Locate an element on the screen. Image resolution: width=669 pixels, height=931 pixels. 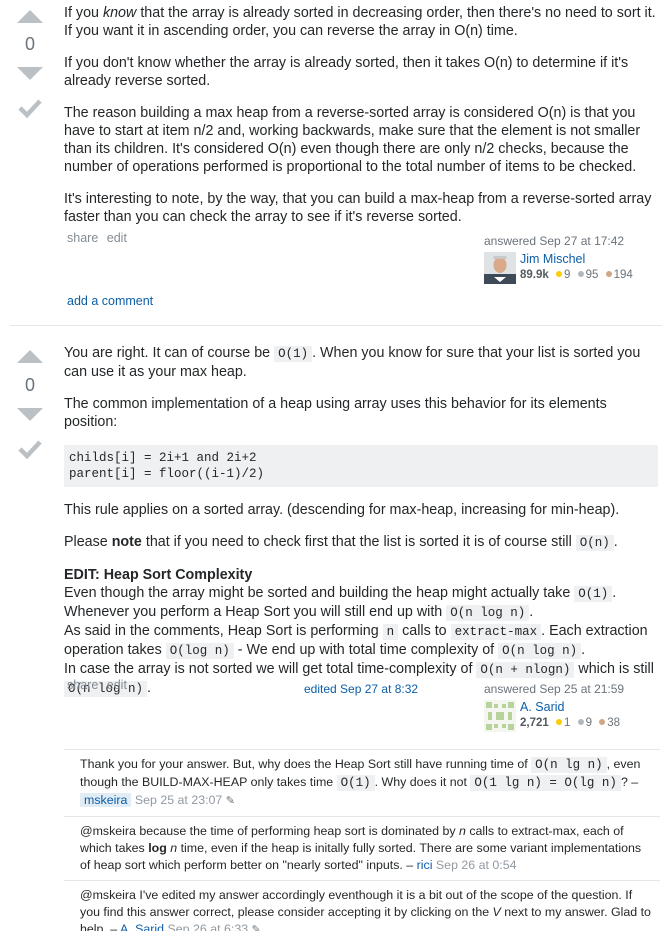
inline-code: O(log n) is located at coordinates (199, 651).